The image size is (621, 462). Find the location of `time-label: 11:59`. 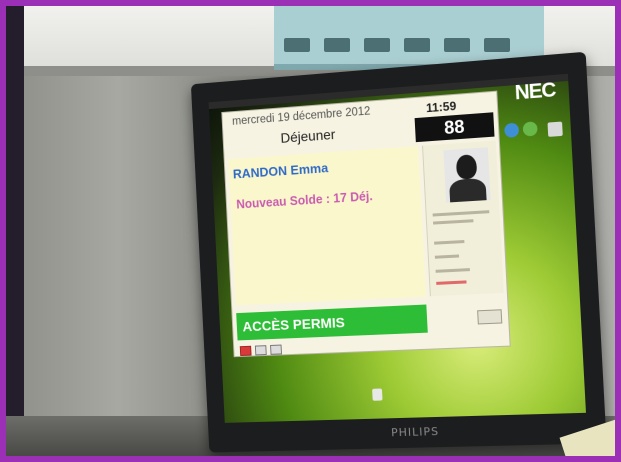

time-label: 11:59 is located at coordinates (441, 107).